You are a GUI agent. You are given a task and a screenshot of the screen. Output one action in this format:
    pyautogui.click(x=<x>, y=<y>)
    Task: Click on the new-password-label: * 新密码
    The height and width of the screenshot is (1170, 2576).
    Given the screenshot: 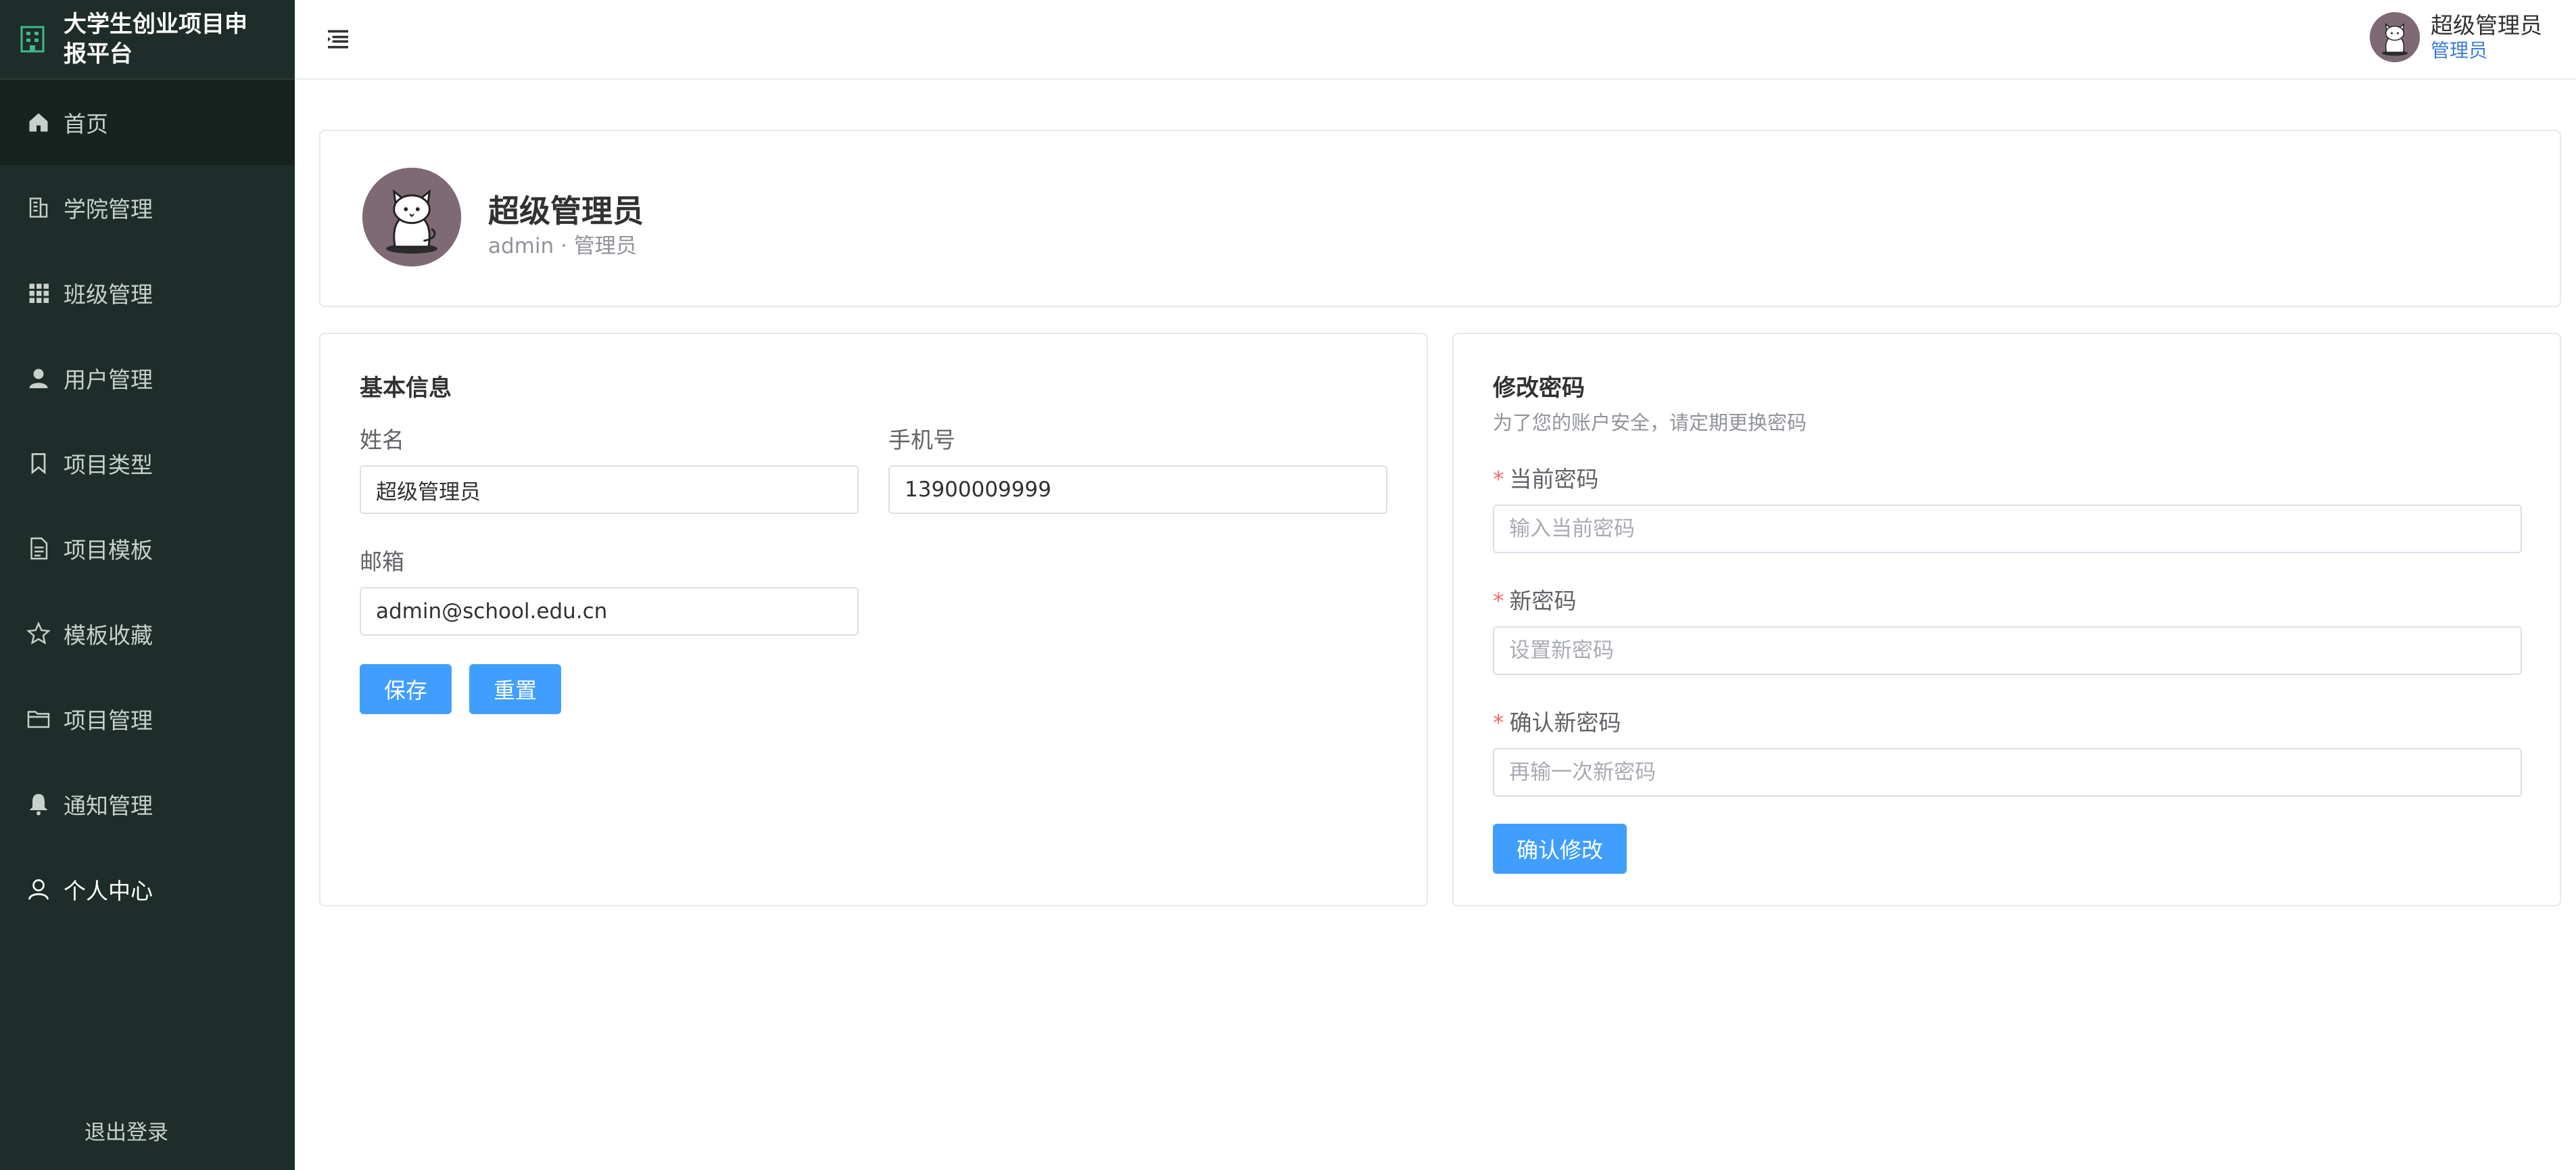 What is the action you would take?
    pyautogui.click(x=1535, y=599)
    